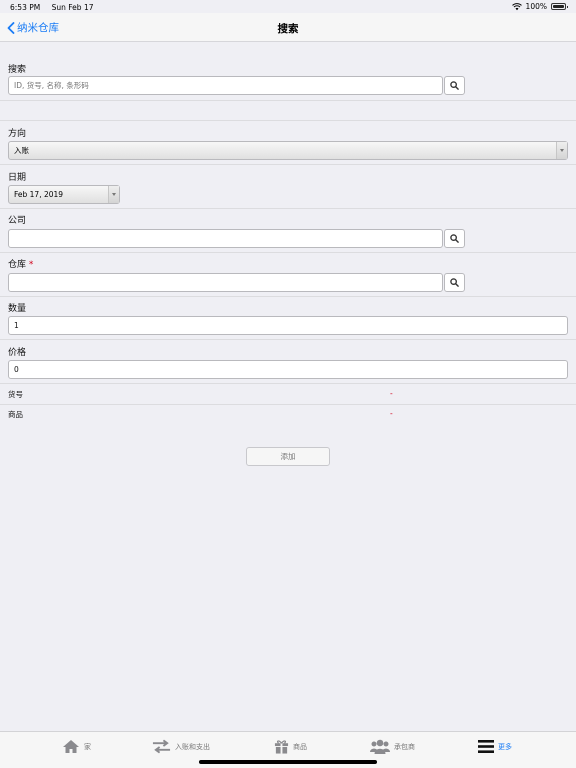 The width and height of the screenshot is (576, 768). I want to click on product-label: 商品, so click(15, 414).